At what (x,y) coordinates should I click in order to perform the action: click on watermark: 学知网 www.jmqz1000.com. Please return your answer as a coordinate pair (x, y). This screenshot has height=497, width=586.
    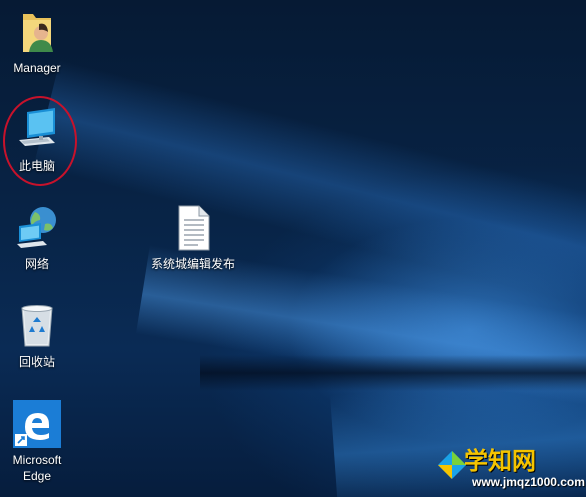
    Looking at the image, I should click on (511, 467).